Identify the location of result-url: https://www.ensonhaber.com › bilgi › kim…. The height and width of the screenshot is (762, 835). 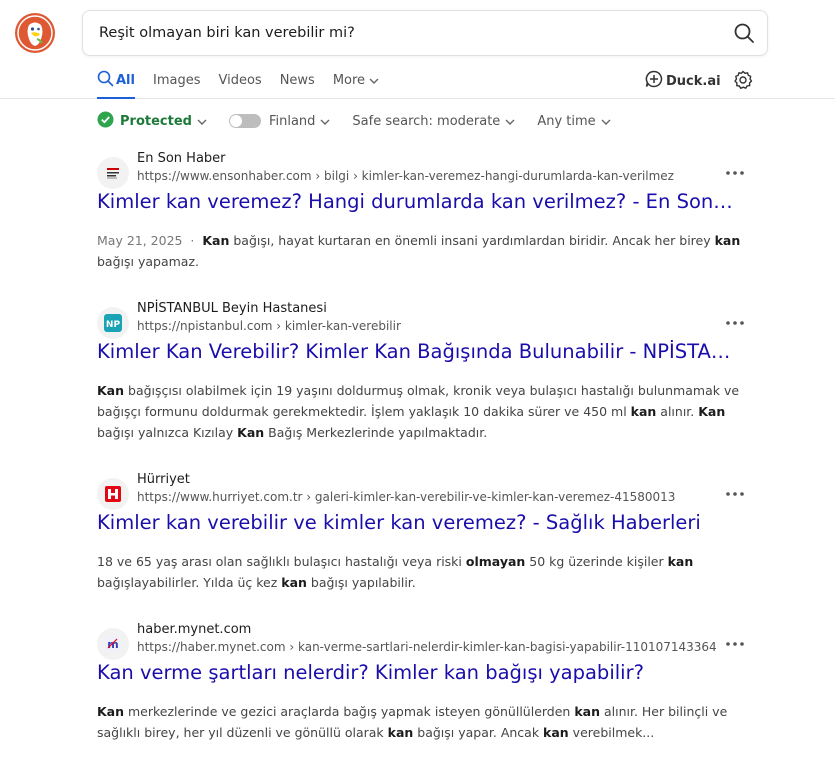
(405, 176).